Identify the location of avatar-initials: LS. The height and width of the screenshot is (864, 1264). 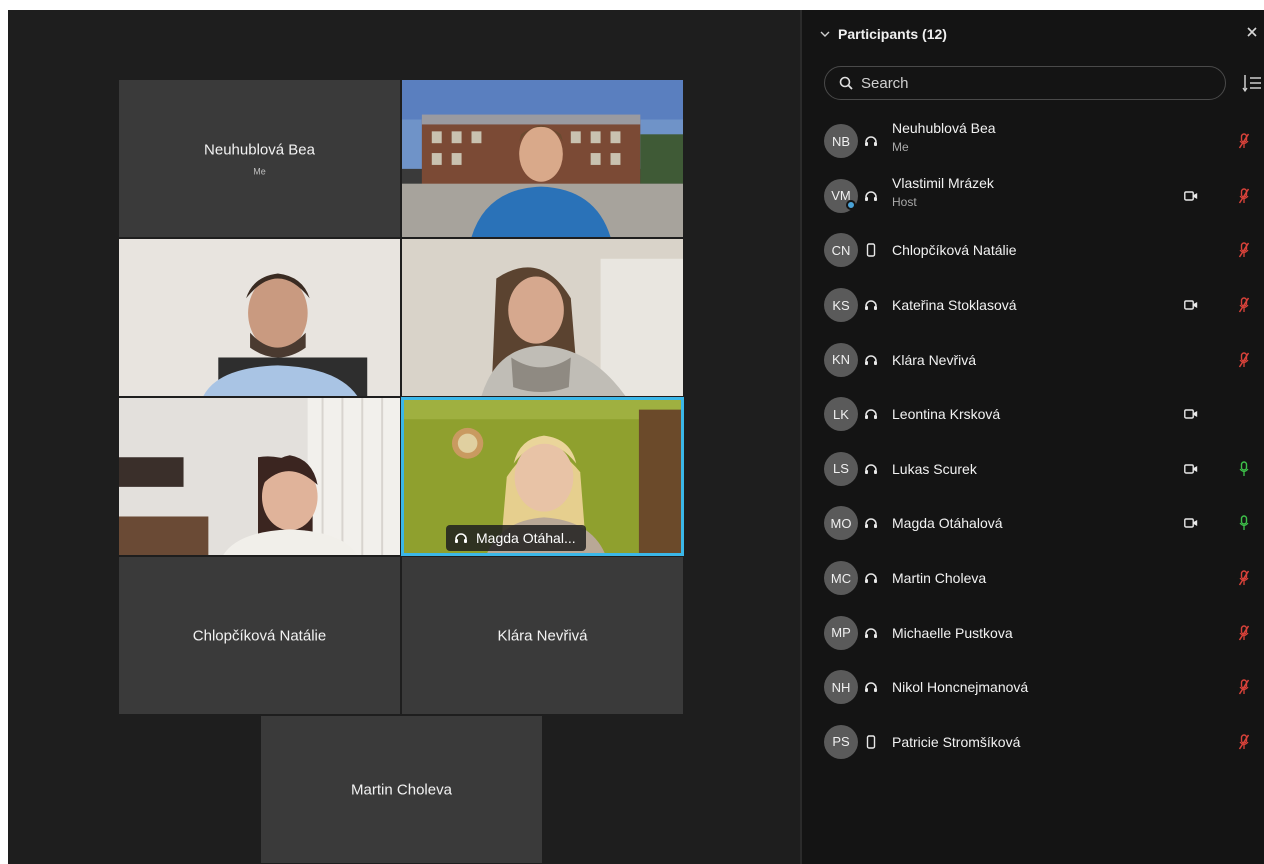
(841, 469).